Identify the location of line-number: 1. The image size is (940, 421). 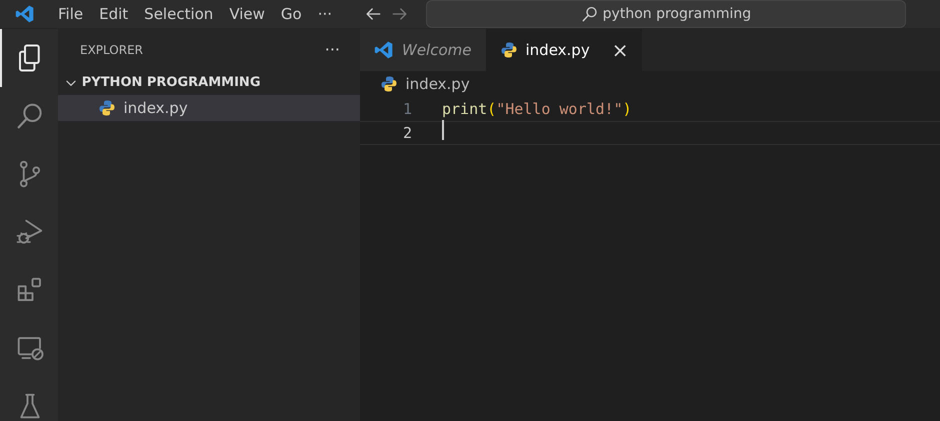
(407, 109).